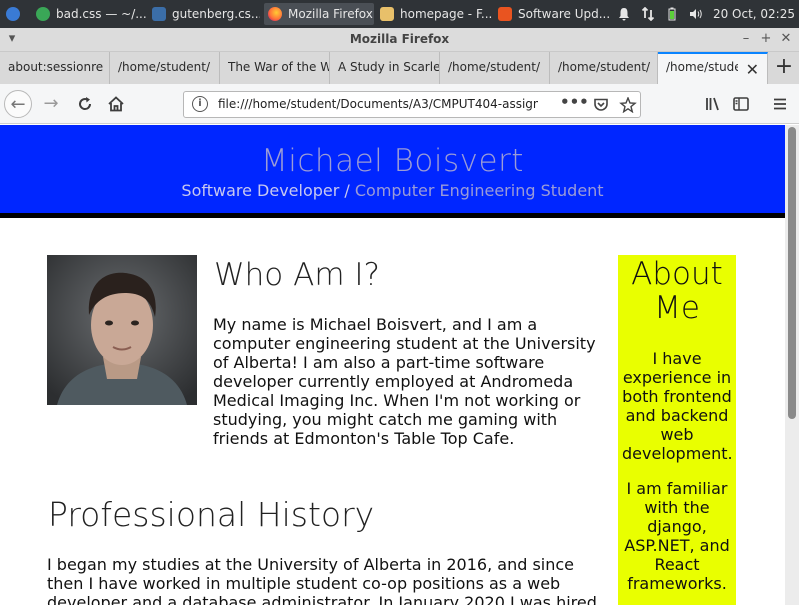 This screenshot has width=799, height=605. I want to click on page-actions-icon: •••, so click(574, 102).